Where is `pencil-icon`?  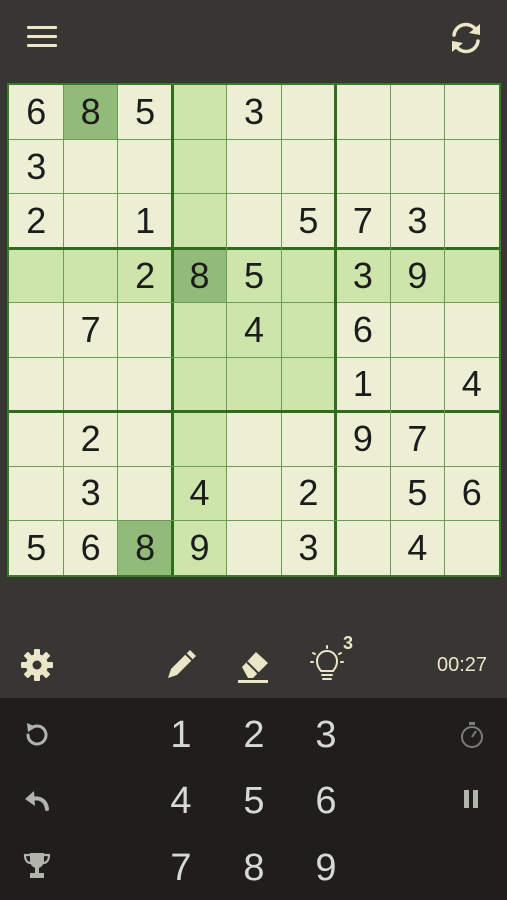 pencil-icon is located at coordinates (182, 666).